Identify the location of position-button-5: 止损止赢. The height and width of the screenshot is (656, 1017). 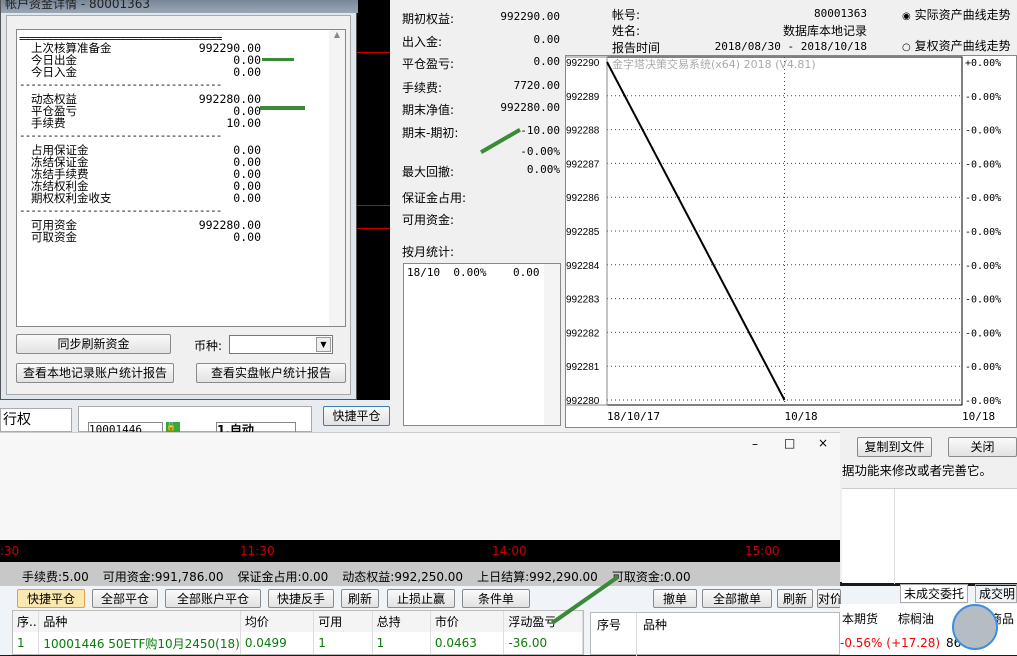
(421, 598).